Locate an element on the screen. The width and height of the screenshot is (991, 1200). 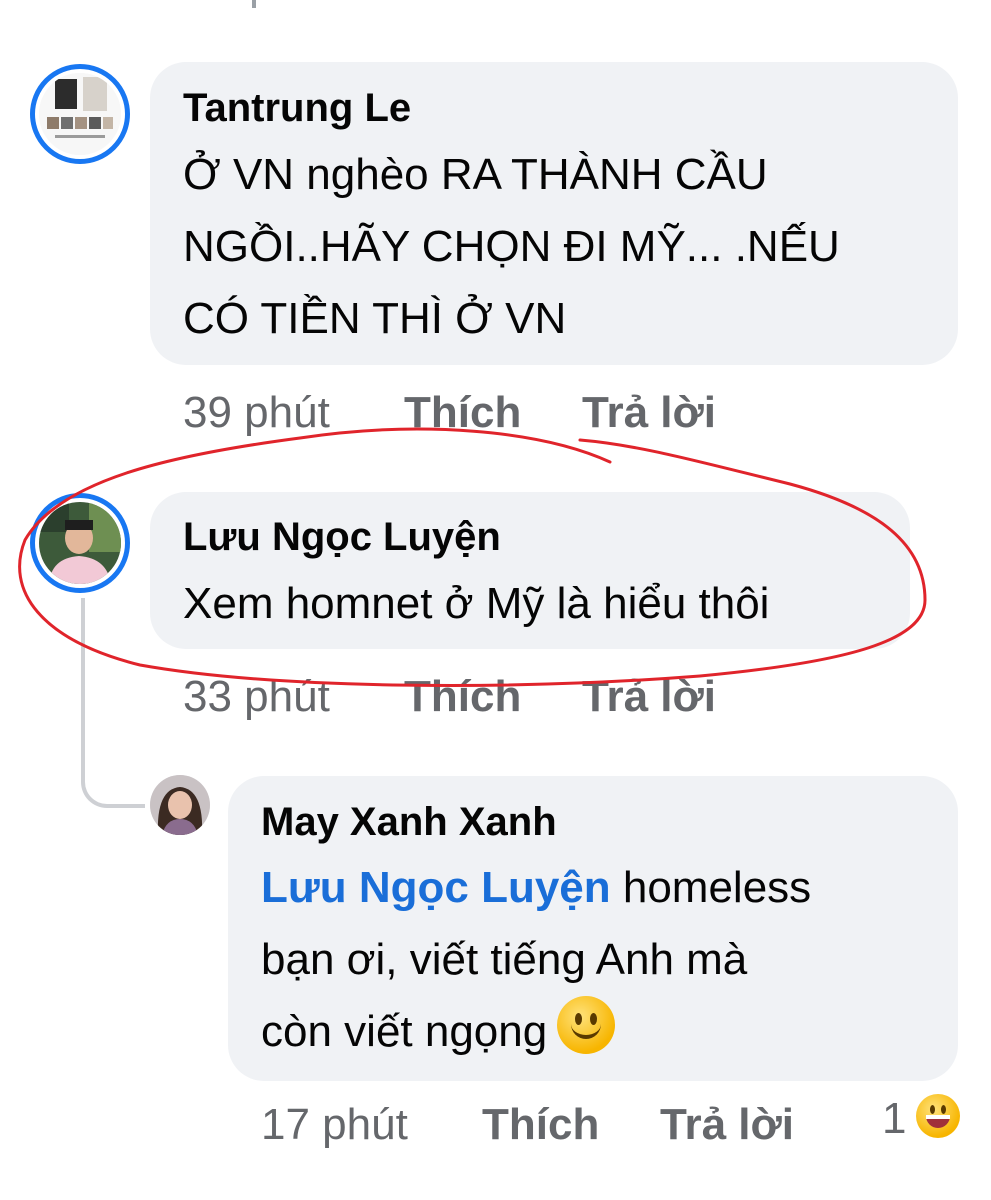
smiling-face-icon is located at coordinates (586, 1025).